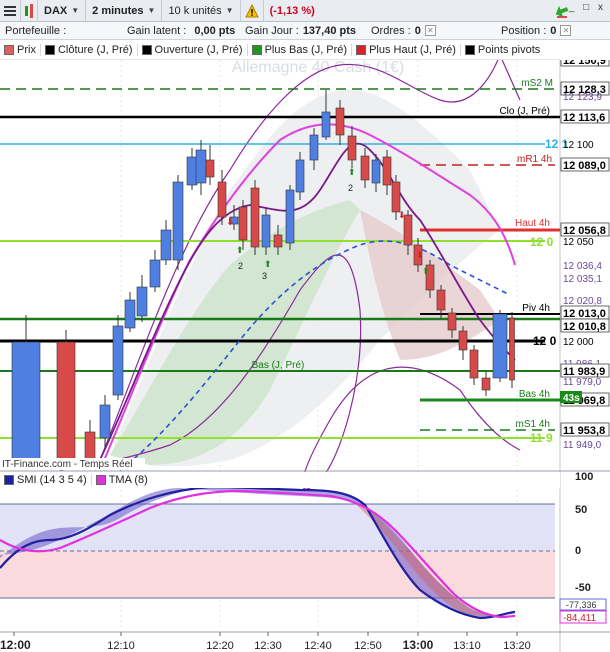 The image size is (610, 652). I want to click on position-label: Position :, so click(524, 30).